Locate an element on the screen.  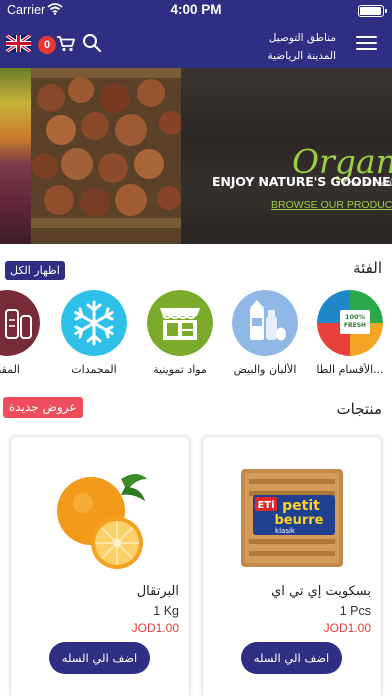
fresh-departments-icon: 100% FRESH is located at coordinates (350, 323).